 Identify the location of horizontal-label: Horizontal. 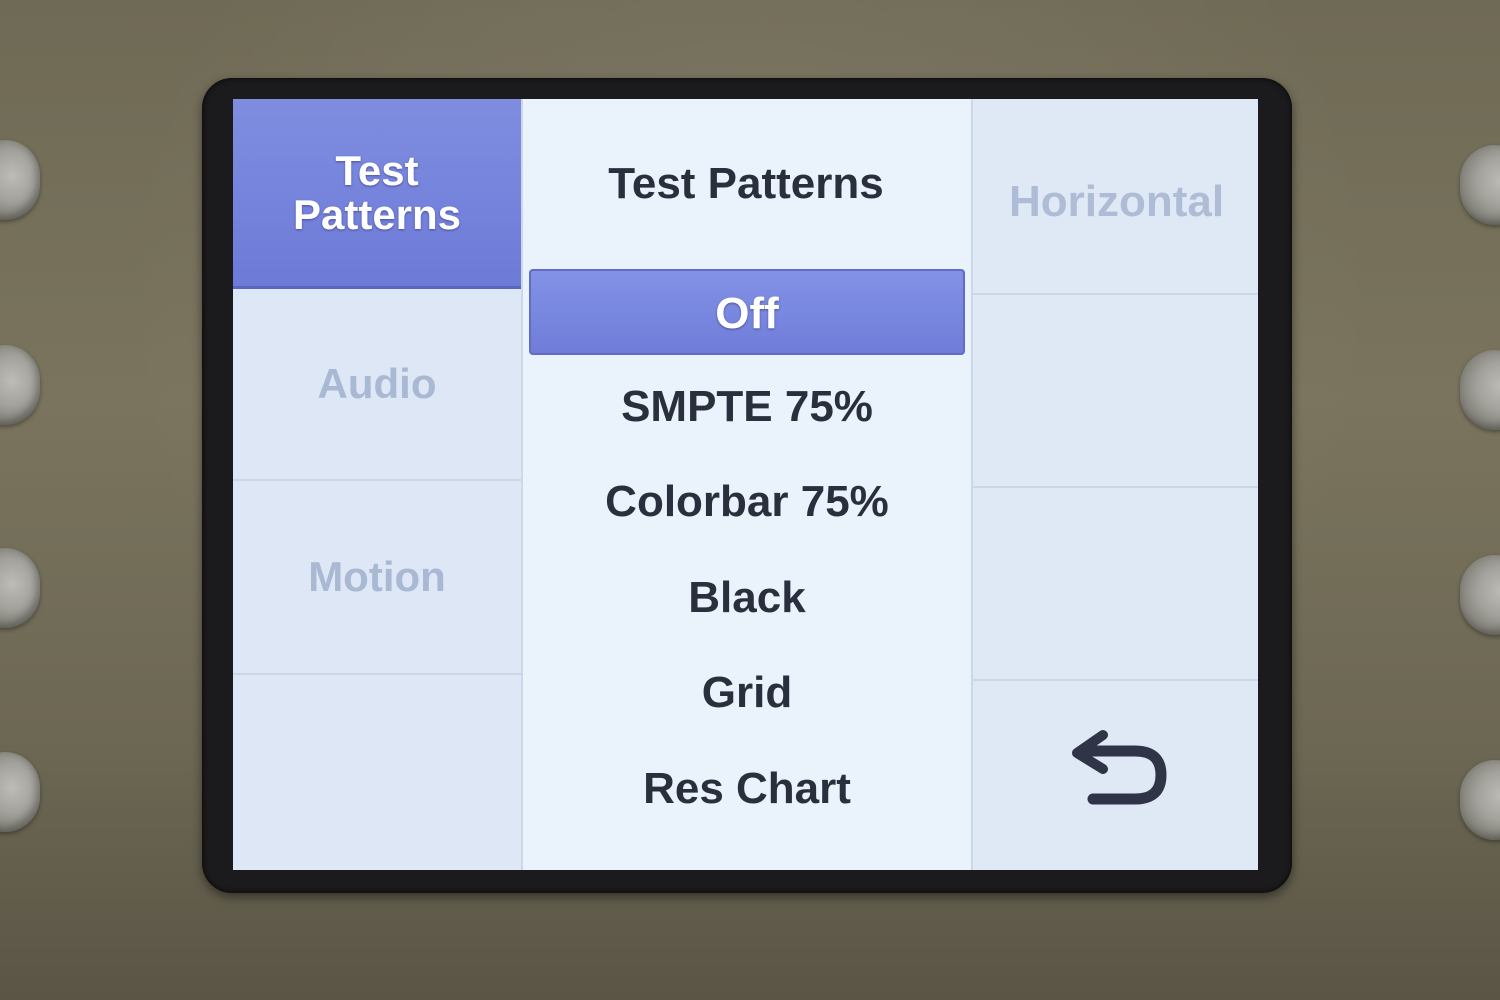
(1116, 201).